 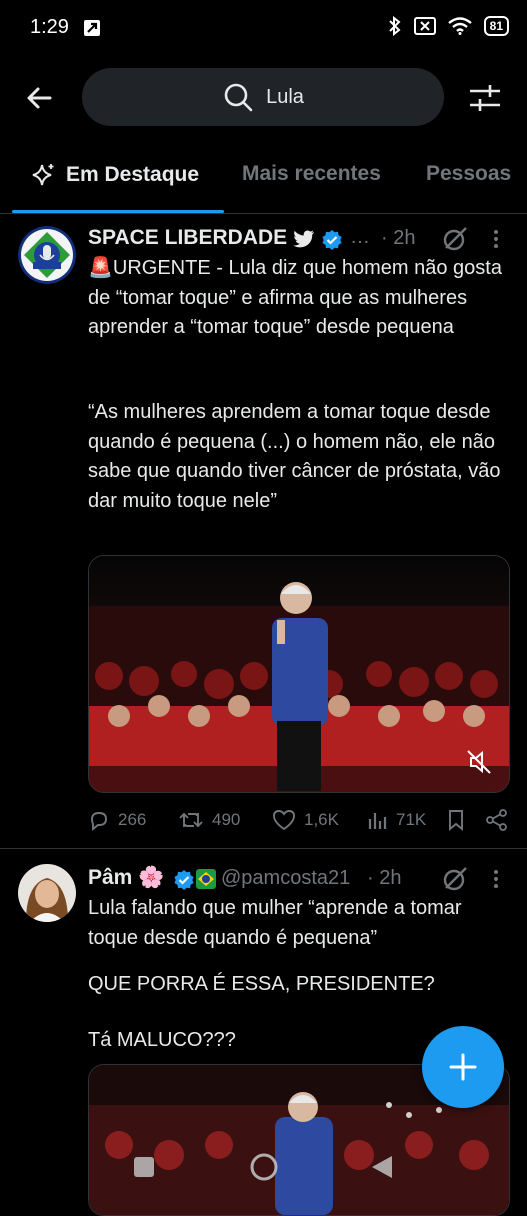 I want to click on bookmark-icon, so click(x=456, y=820).